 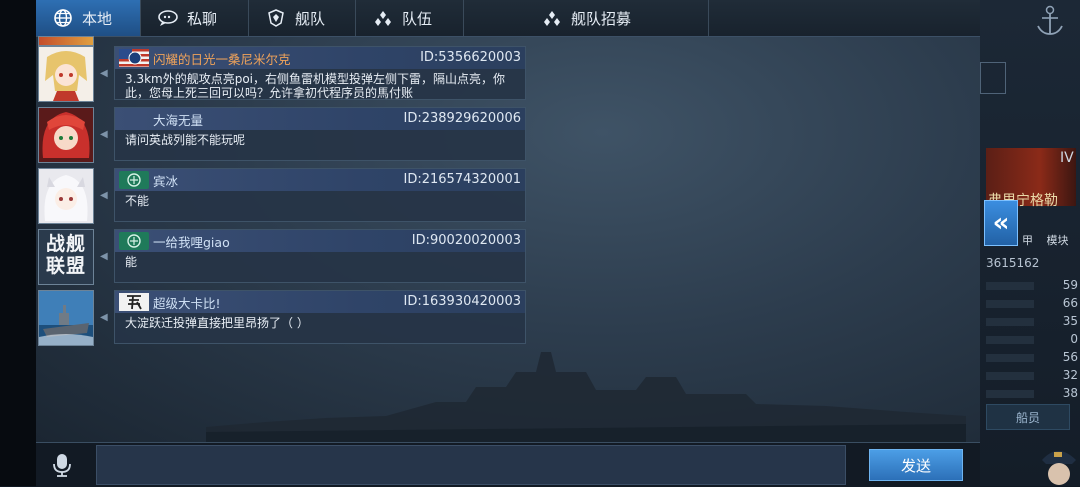 I want to click on chat-bubble-icon, so click(x=168, y=18).